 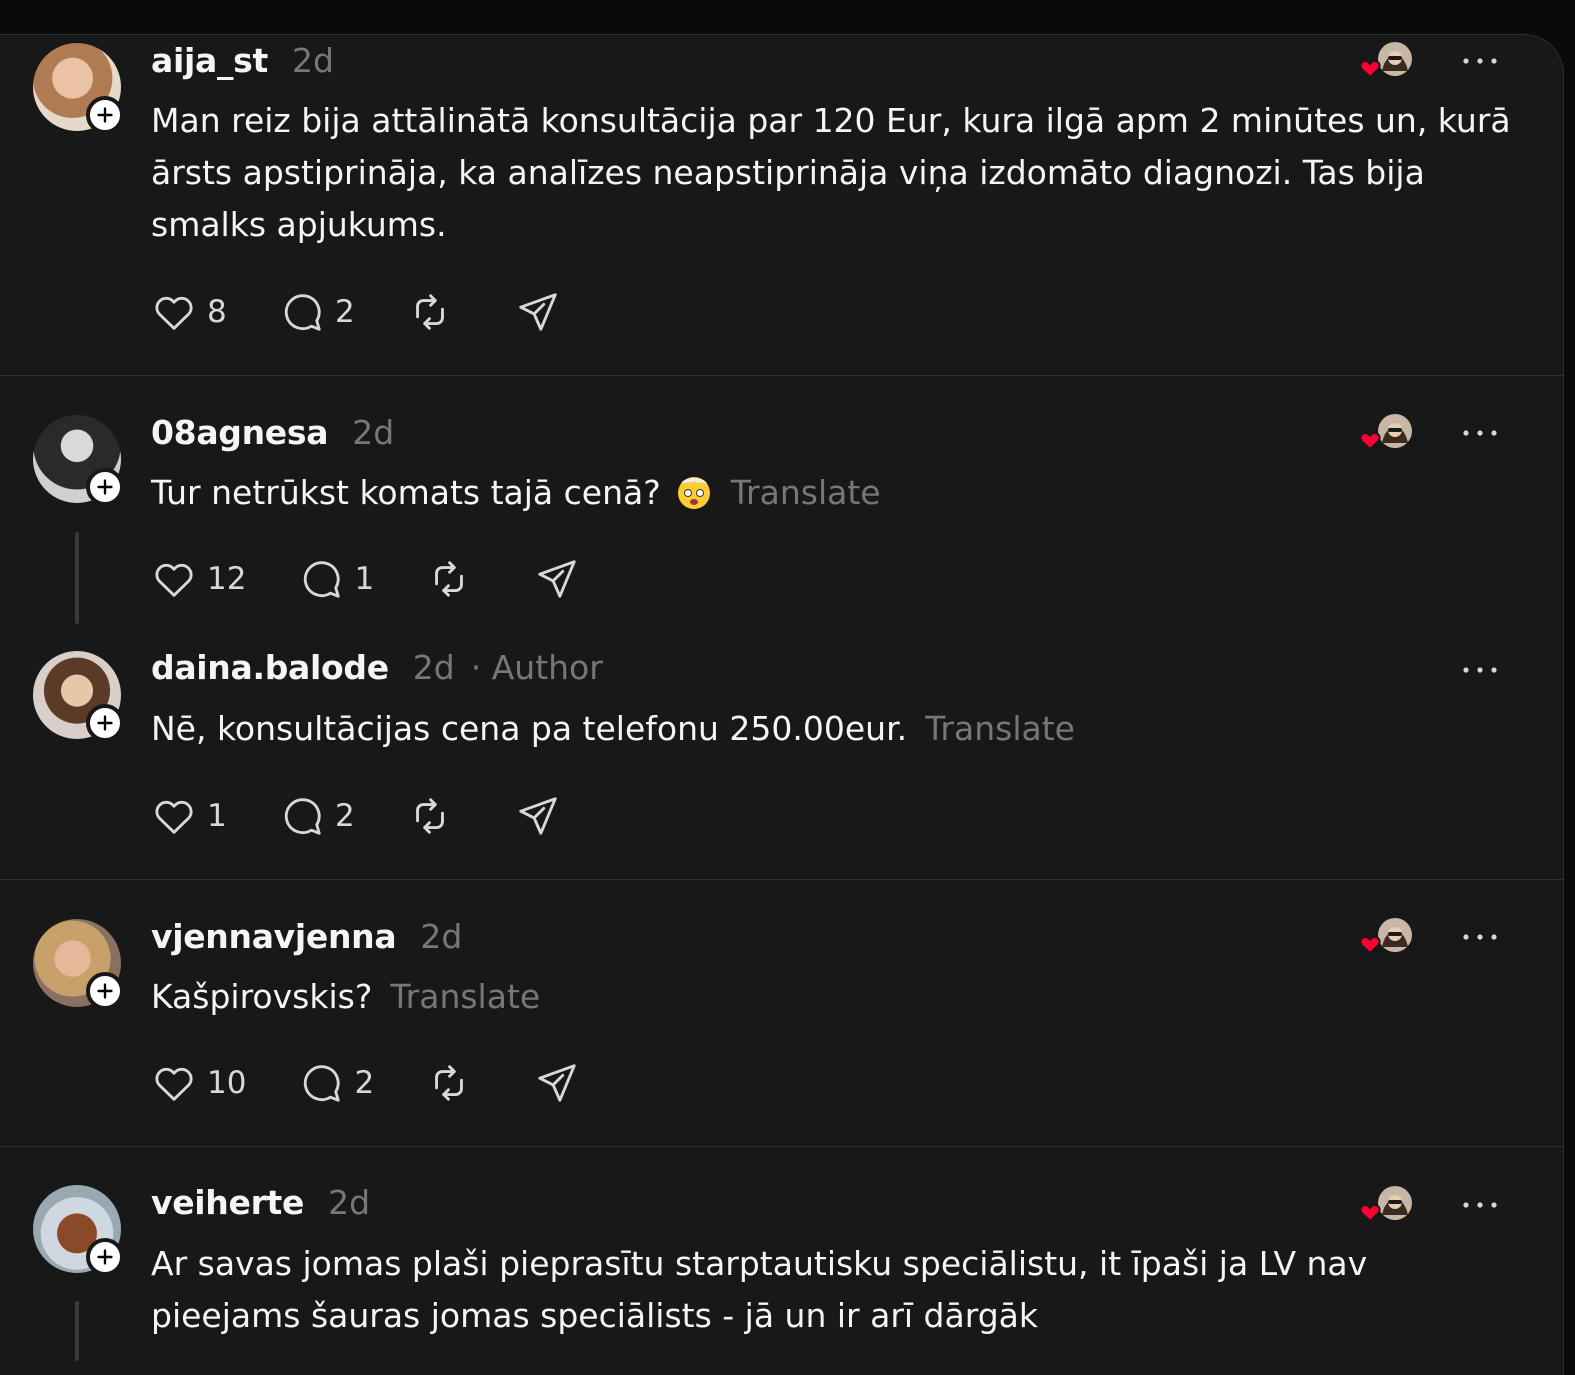 What do you see at coordinates (198, 579) in the screenshot?
I see `like-button: 12` at bounding box center [198, 579].